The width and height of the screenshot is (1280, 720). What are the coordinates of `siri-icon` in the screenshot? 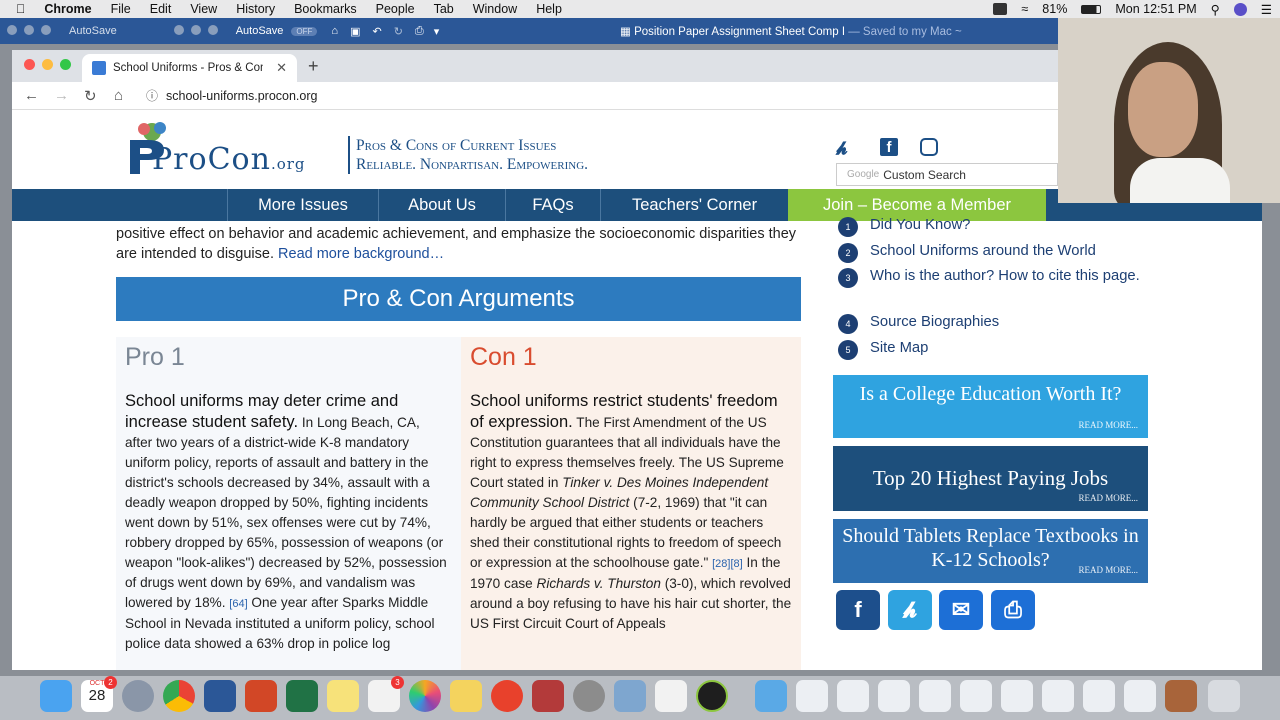 It's located at (1240, 9).